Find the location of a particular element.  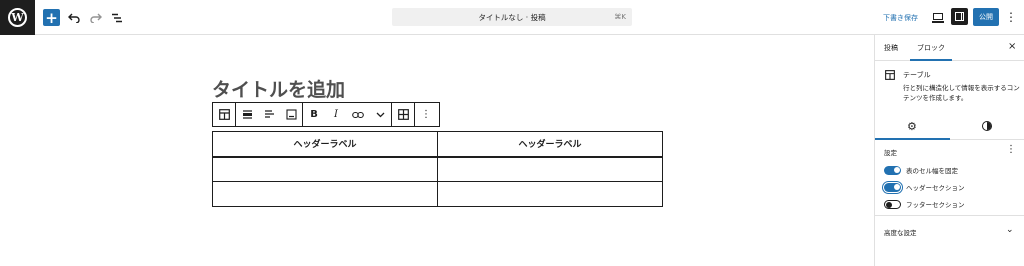

close-sidebar-button: × is located at coordinates (1012, 46).